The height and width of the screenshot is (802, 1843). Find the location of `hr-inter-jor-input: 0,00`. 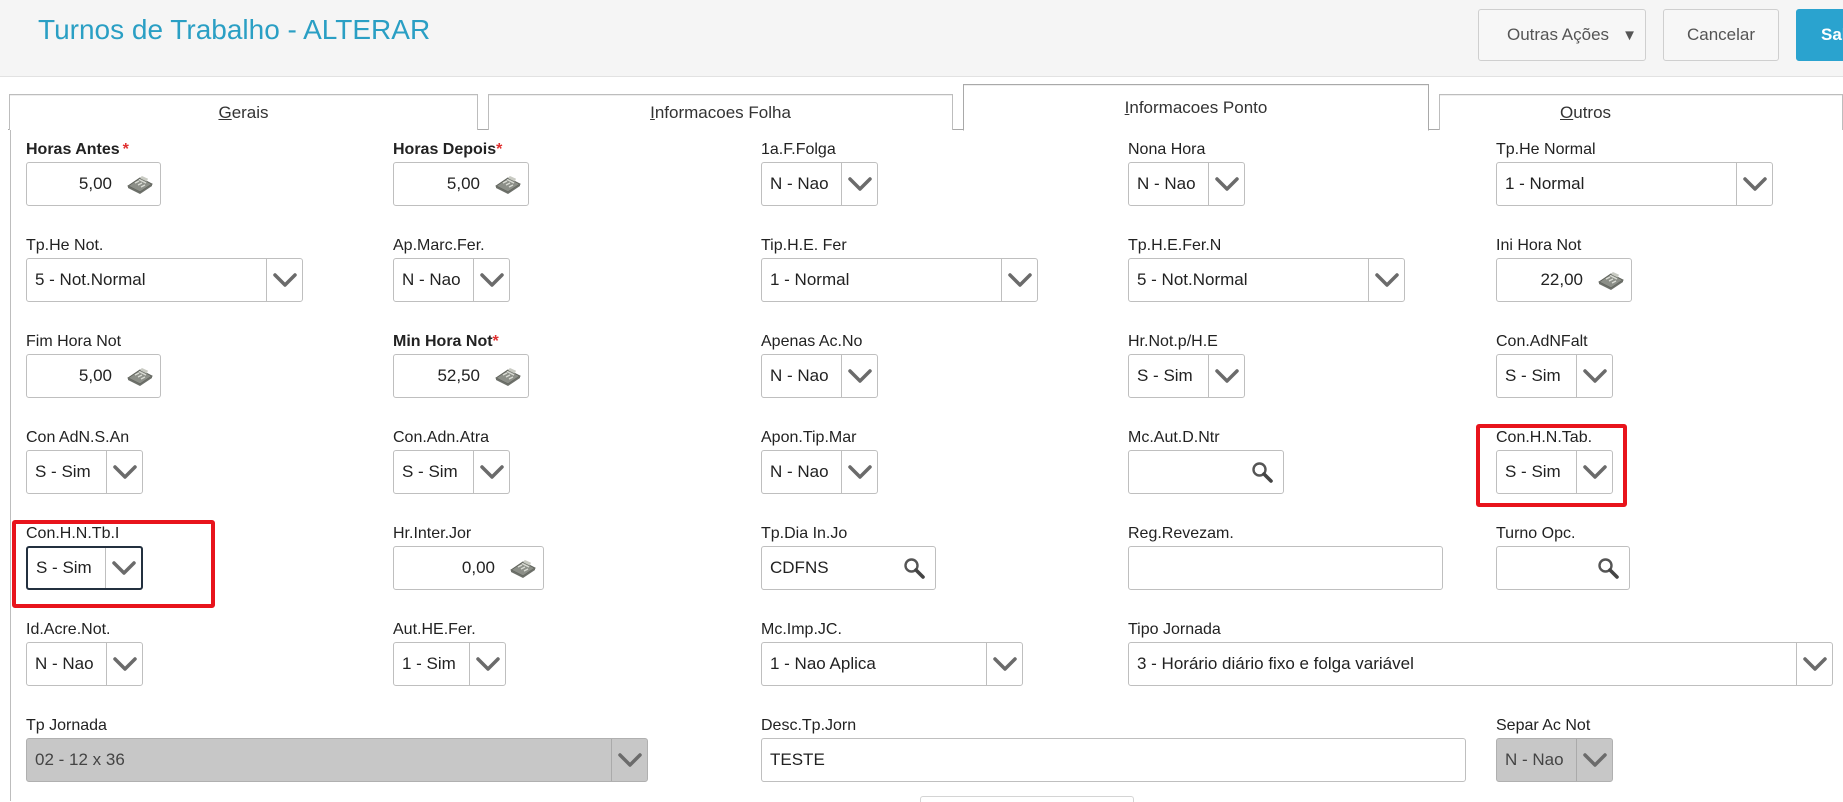

hr-inter-jor-input: 0,00 is located at coordinates (468, 568).